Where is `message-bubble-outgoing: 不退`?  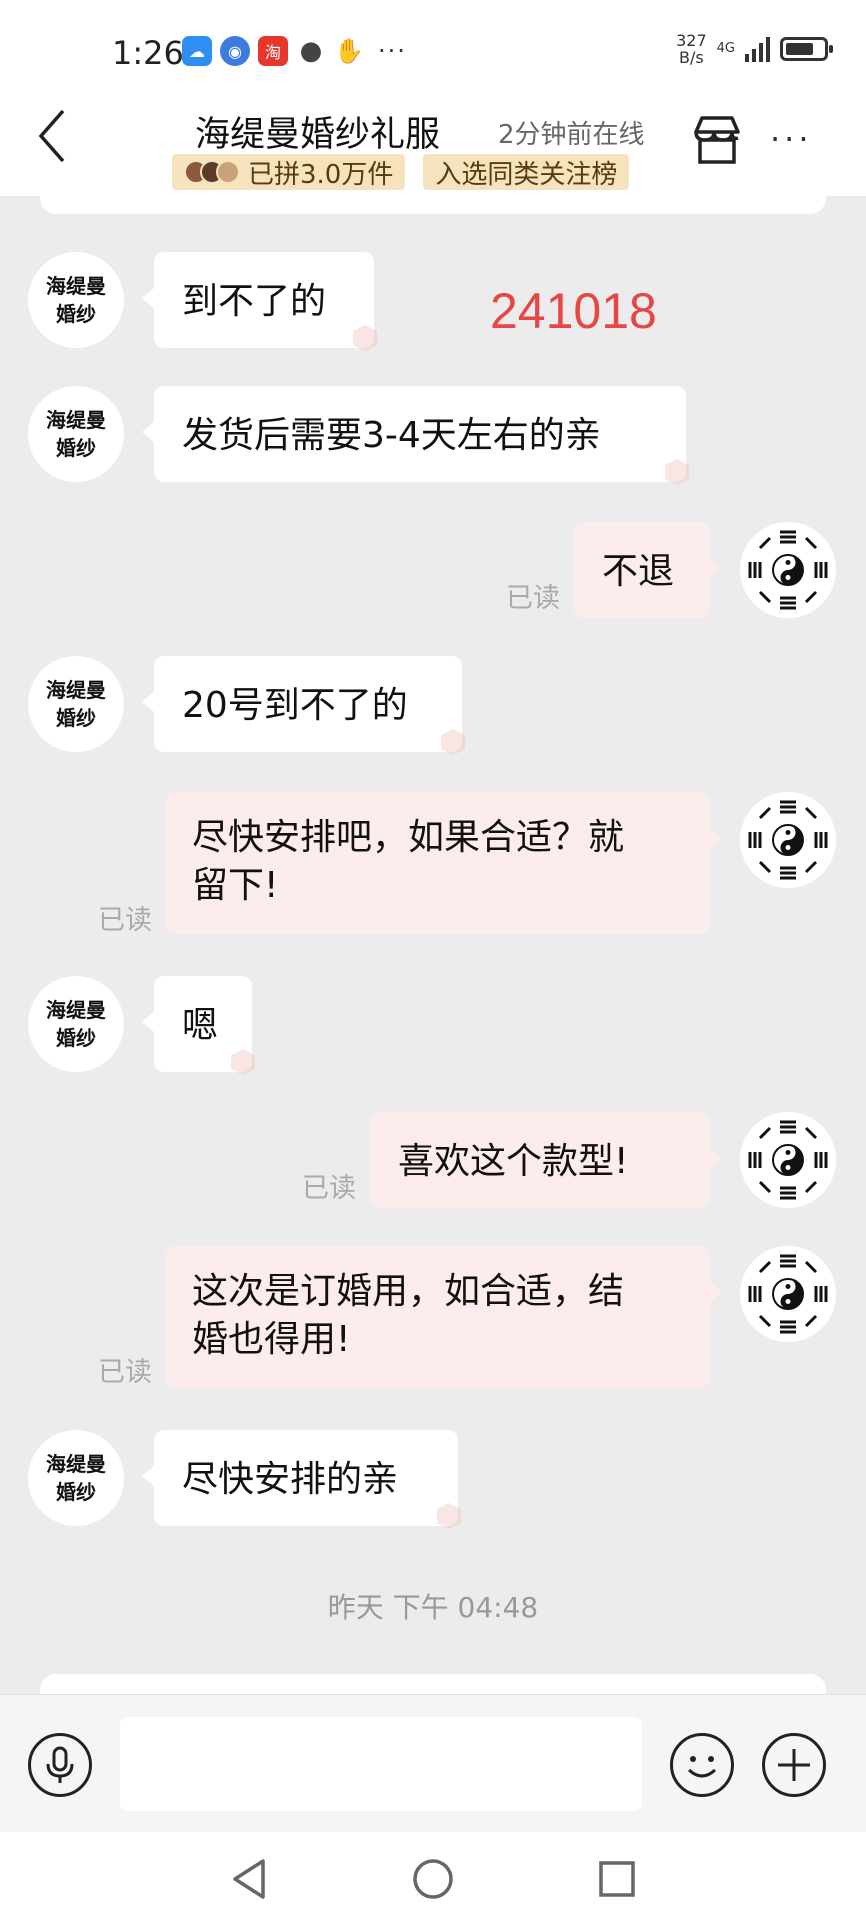
message-bubble-outgoing: 不退 is located at coordinates (648, 570).